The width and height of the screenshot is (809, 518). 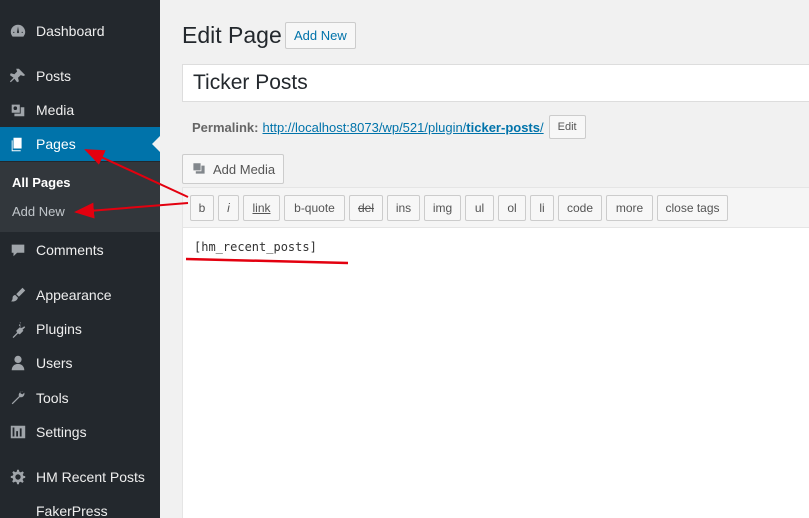 What do you see at coordinates (479, 208) in the screenshot?
I see `qt-ul-button: ul` at bounding box center [479, 208].